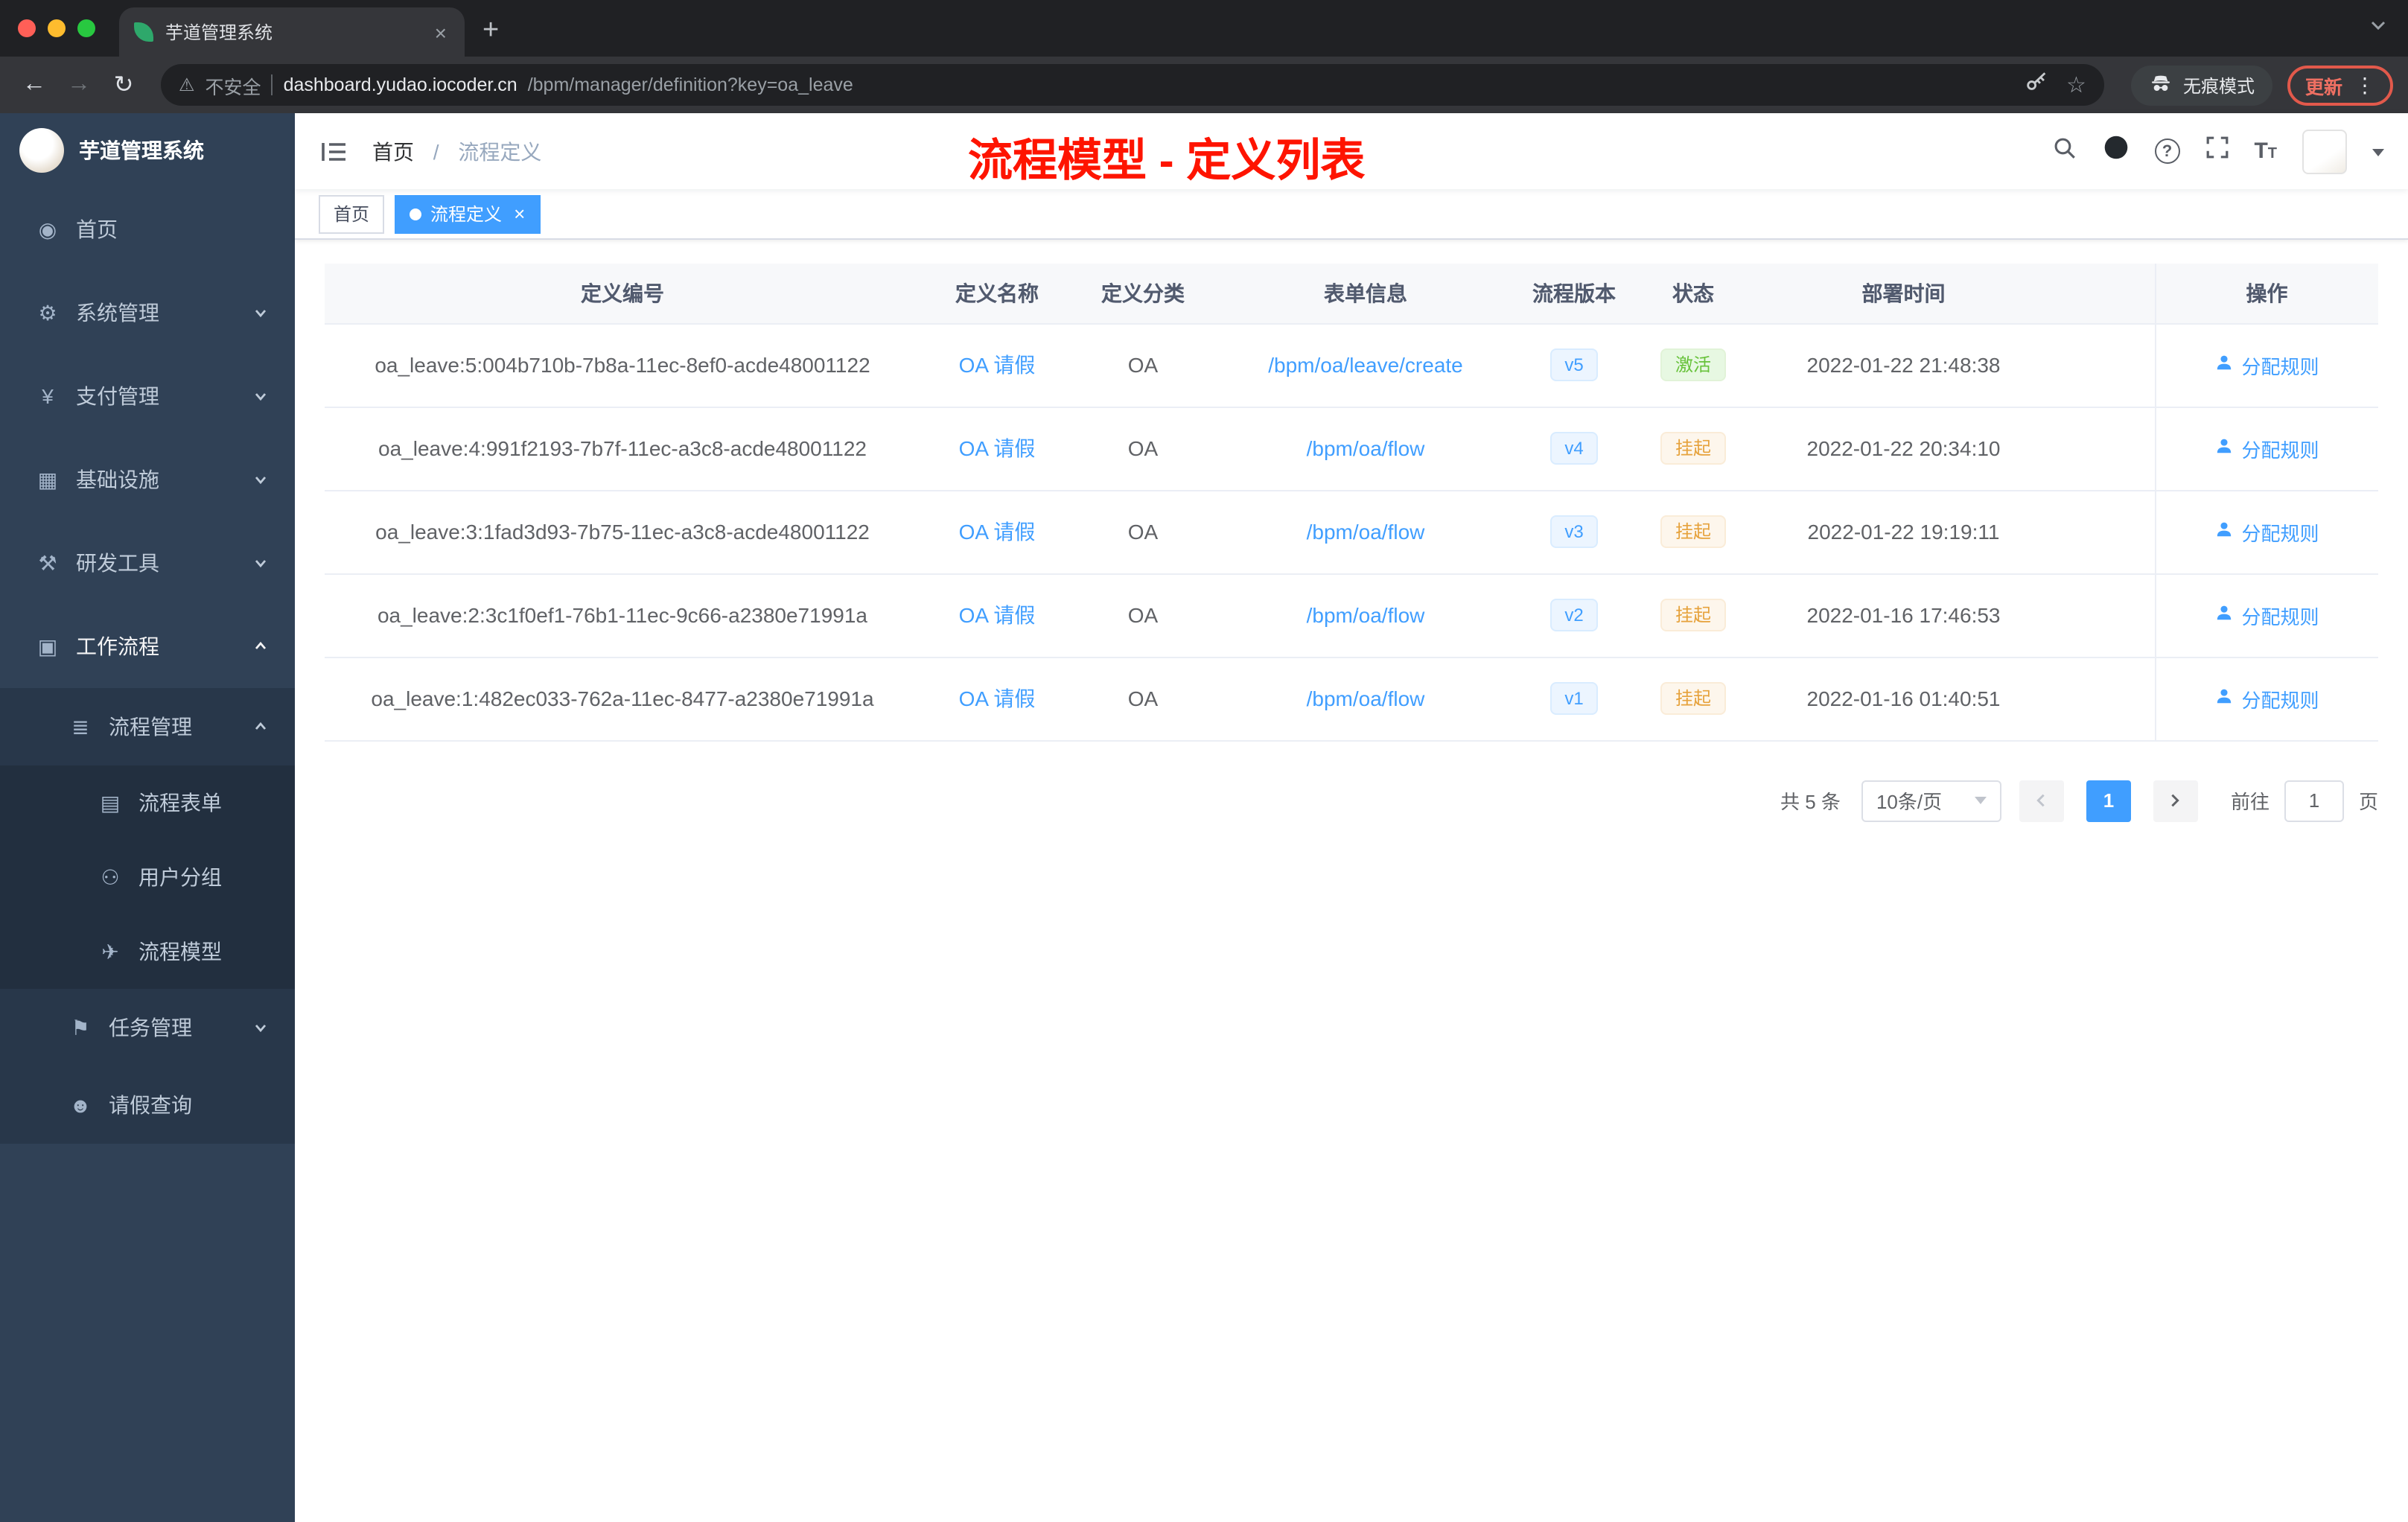 The image size is (2408, 1522). Describe the element at coordinates (352, 214) in the screenshot. I see `tag-item: 首页` at that location.